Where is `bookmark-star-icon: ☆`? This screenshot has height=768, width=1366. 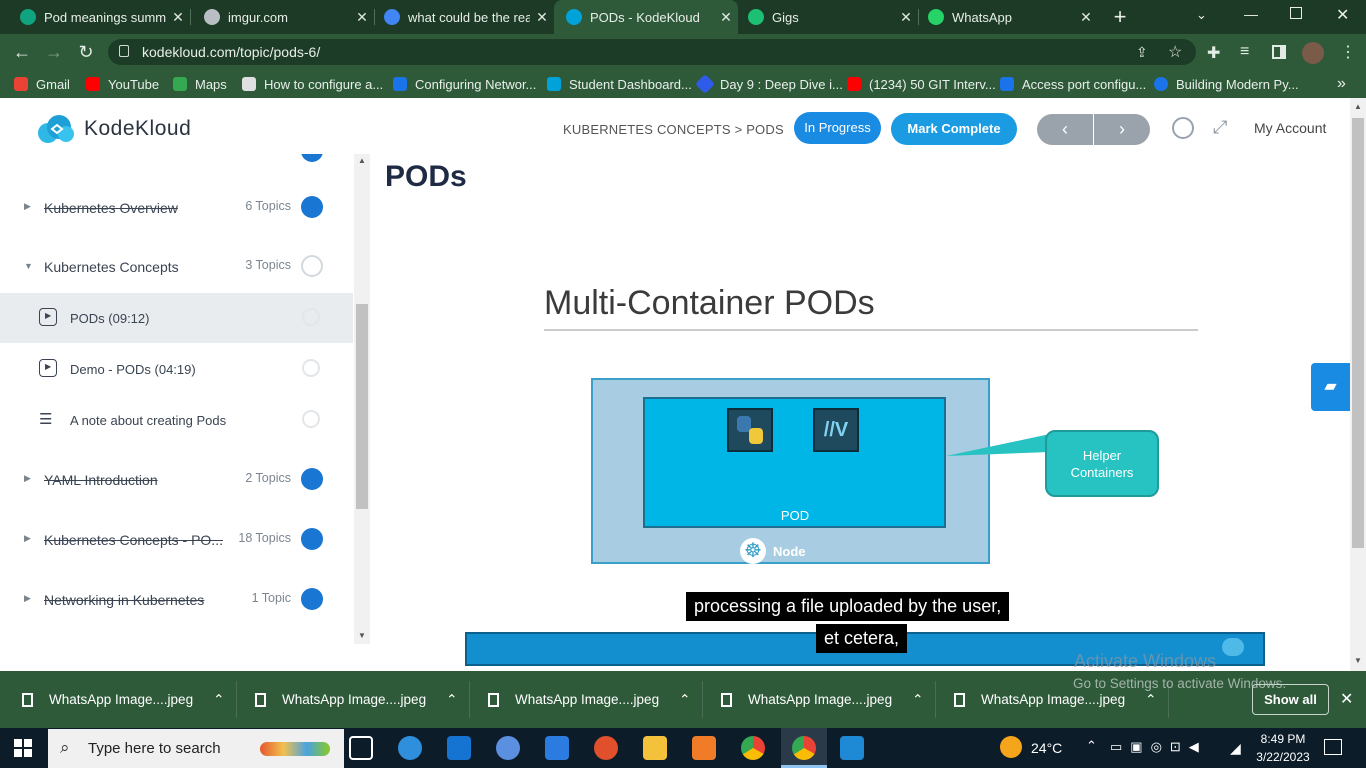
bookmark-star-icon: ☆ is located at coordinates (1175, 52).